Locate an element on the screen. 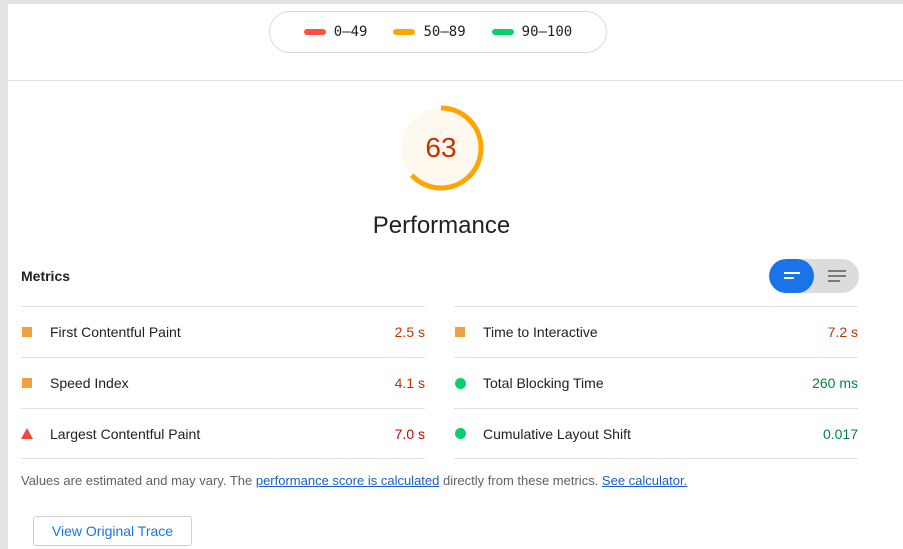  legend-item-pass: 90–100 is located at coordinates (532, 32).